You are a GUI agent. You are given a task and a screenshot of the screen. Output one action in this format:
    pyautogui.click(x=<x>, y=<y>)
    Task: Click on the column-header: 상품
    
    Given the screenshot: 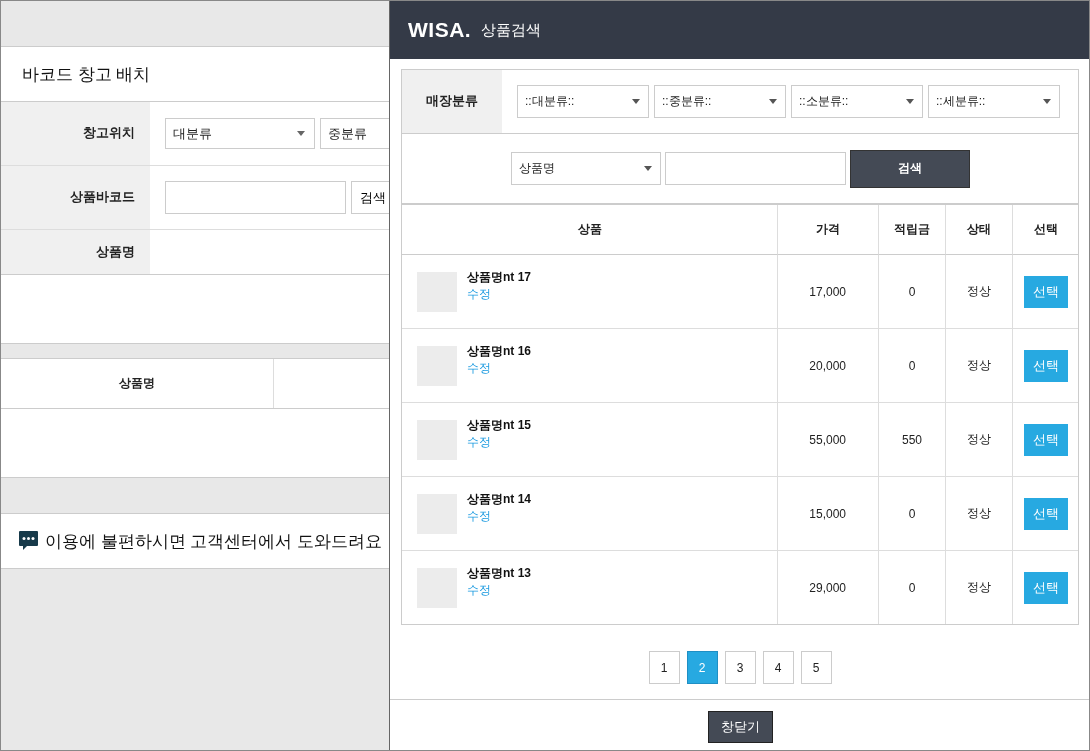 What is the action you would take?
    pyautogui.click(x=590, y=230)
    